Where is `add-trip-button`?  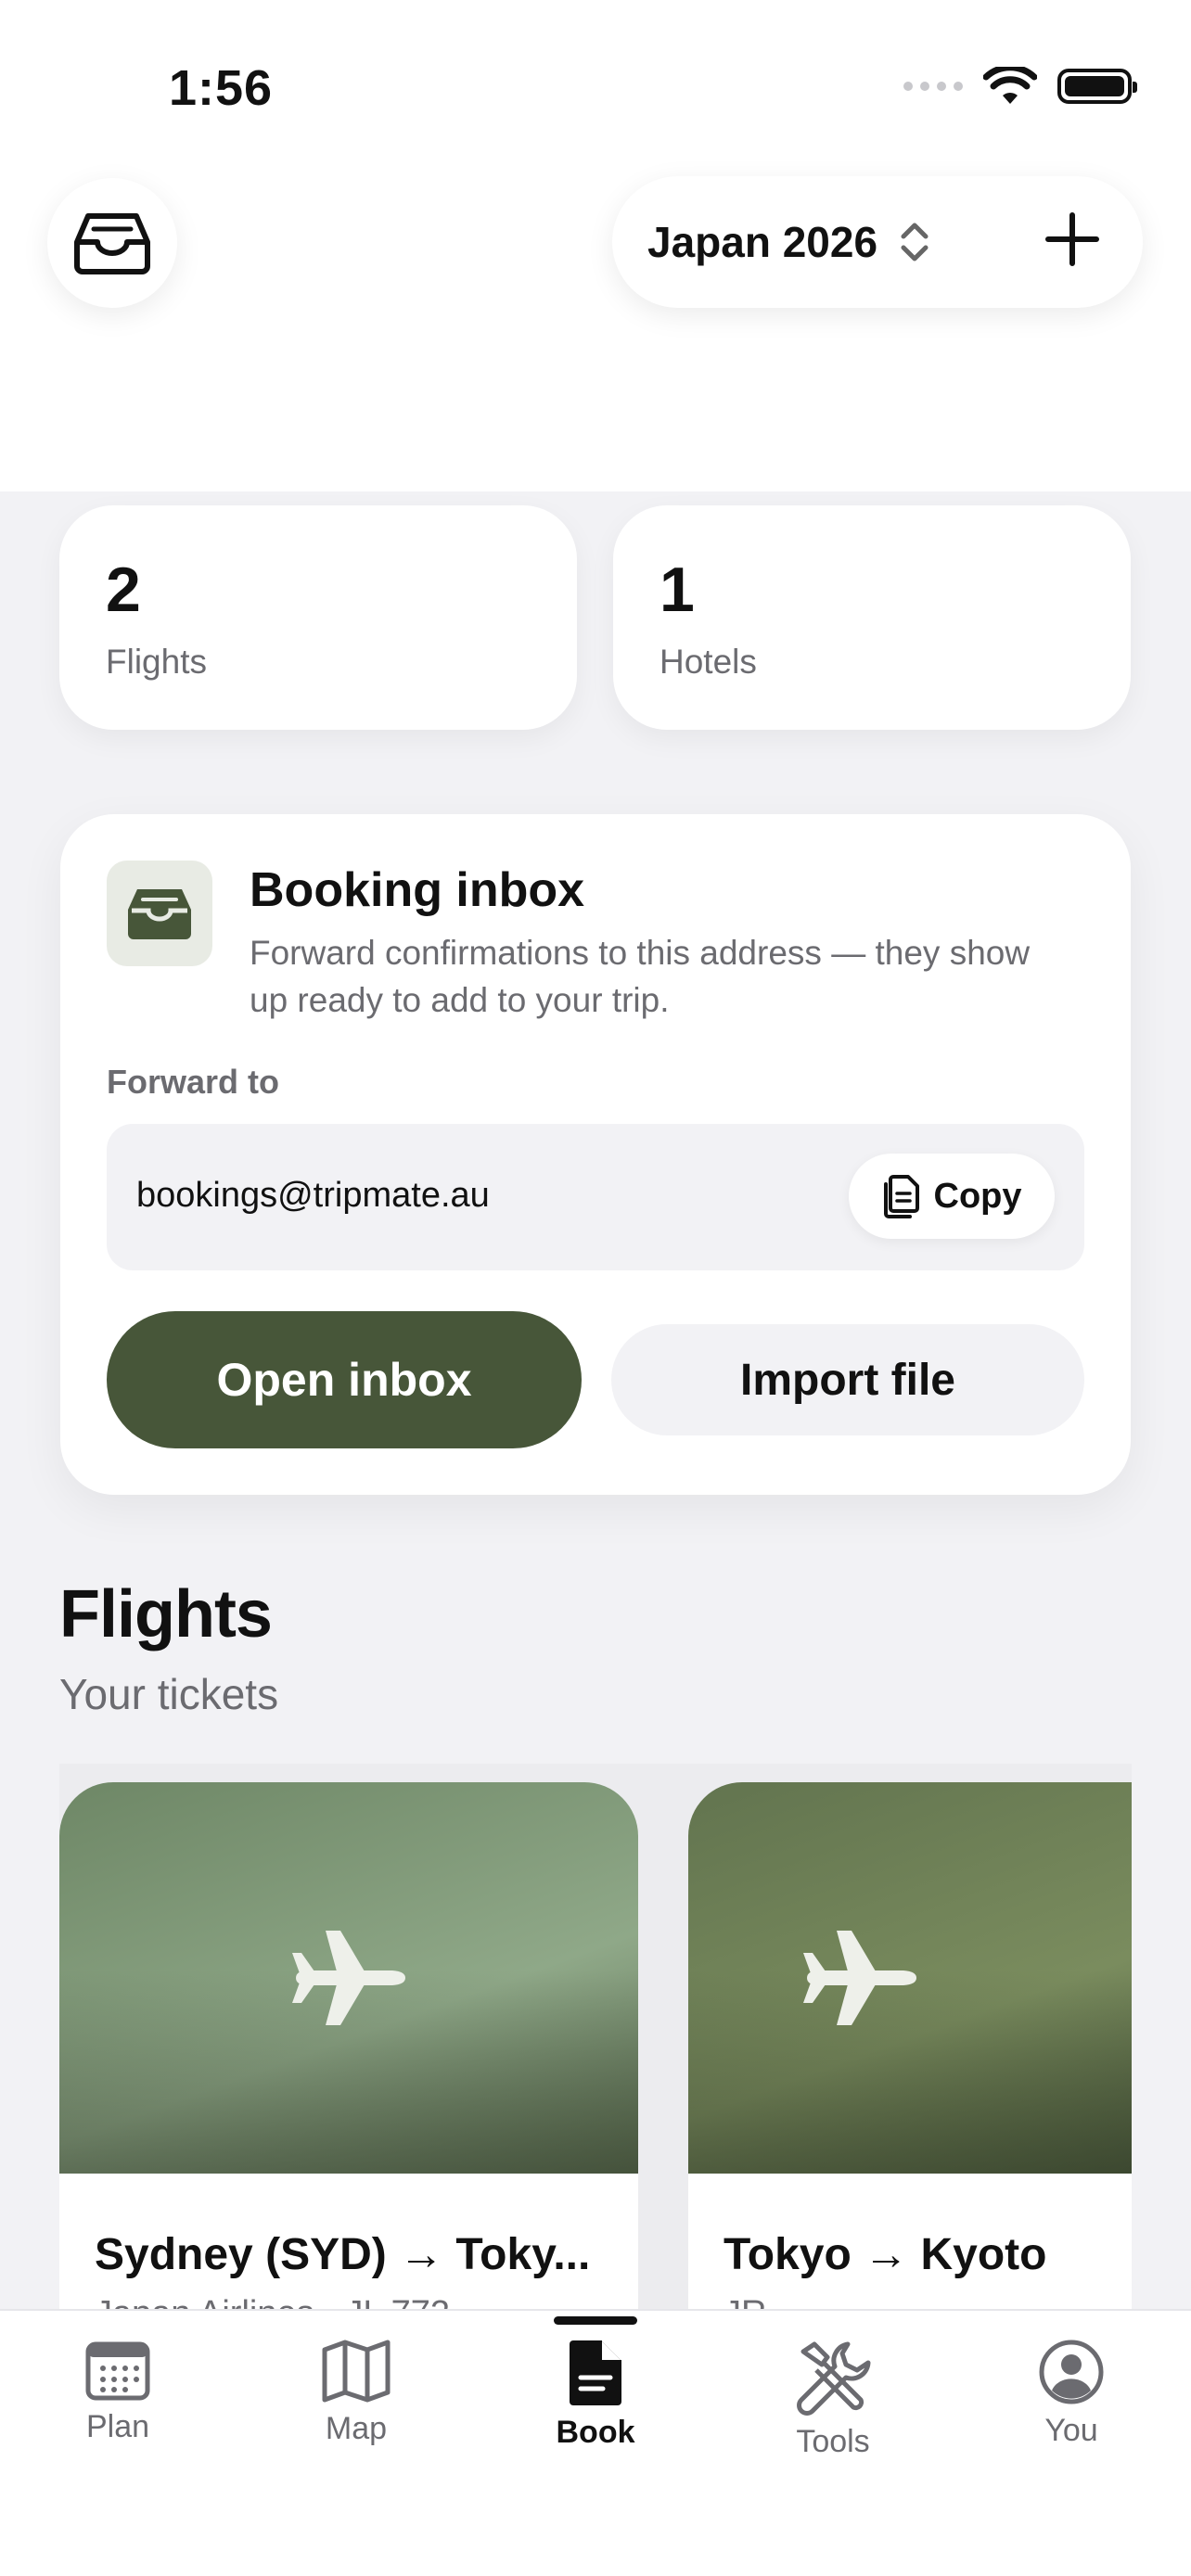
add-trip-button is located at coordinates (1073, 242).